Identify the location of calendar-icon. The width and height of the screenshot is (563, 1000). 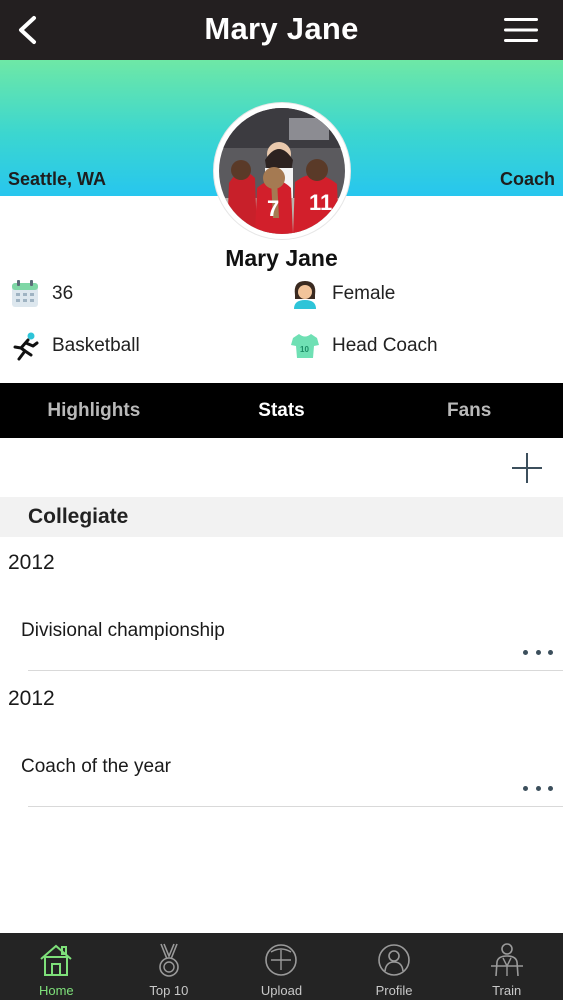
(25, 294).